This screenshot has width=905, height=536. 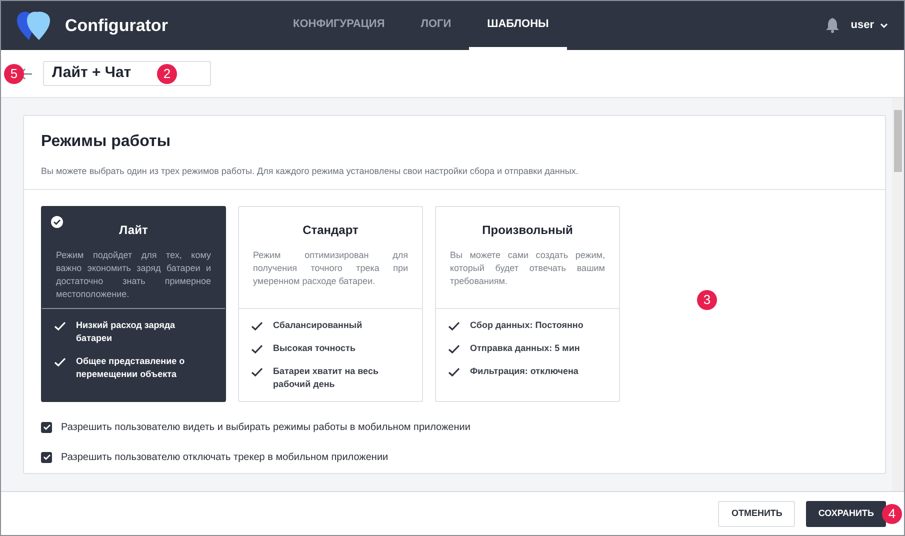 What do you see at coordinates (518, 25) in the screenshot?
I see `nav-tab: ШАБЛОНЫ` at bounding box center [518, 25].